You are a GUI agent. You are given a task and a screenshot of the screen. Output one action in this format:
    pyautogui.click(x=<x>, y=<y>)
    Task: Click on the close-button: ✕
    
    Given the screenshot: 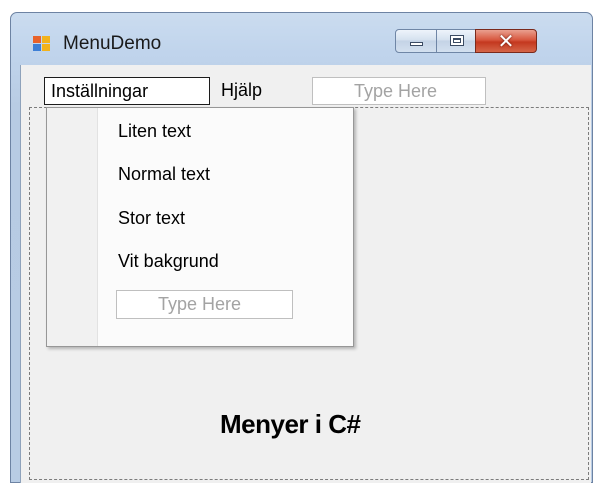 What is the action you would take?
    pyautogui.click(x=506, y=41)
    